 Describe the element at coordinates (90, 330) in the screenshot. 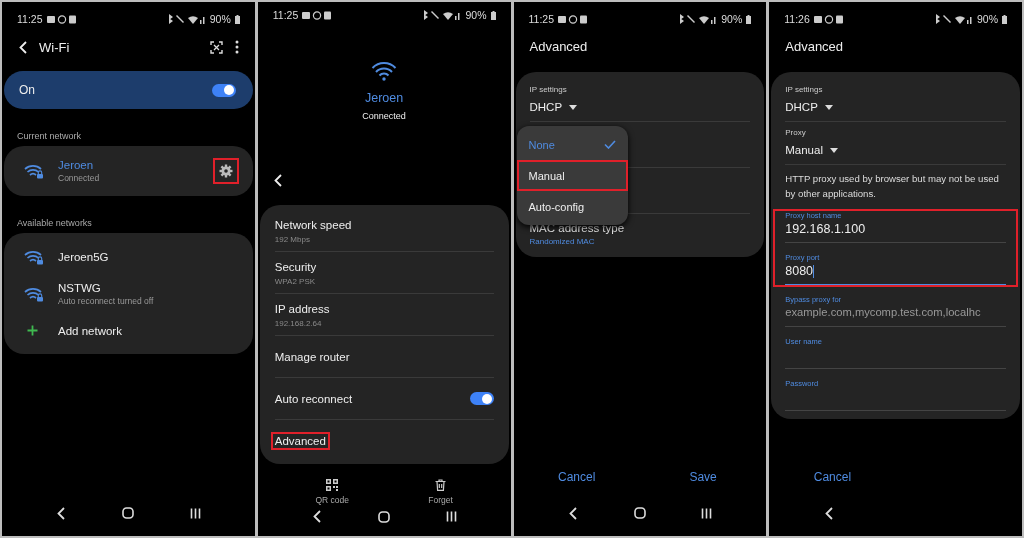

I see `add-network-link: Add network` at that location.